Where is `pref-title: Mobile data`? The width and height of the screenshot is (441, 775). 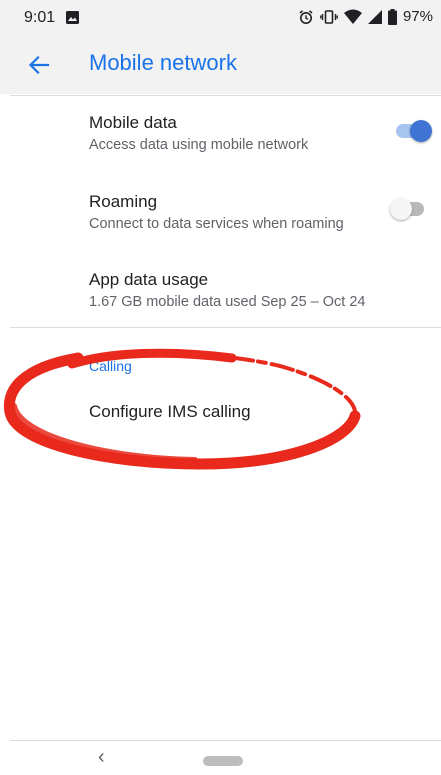 pref-title: Mobile data is located at coordinates (133, 122).